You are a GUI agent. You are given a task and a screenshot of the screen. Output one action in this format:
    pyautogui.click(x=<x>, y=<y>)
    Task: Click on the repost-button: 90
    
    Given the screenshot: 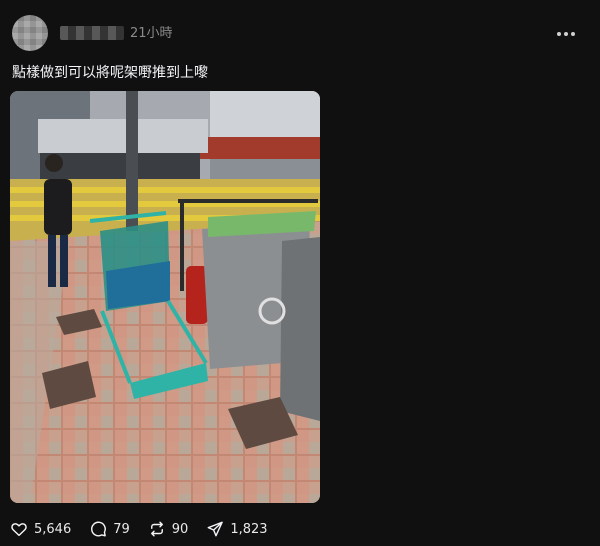 What is the action you would take?
    pyautogui.click(x=168, y=529)
    